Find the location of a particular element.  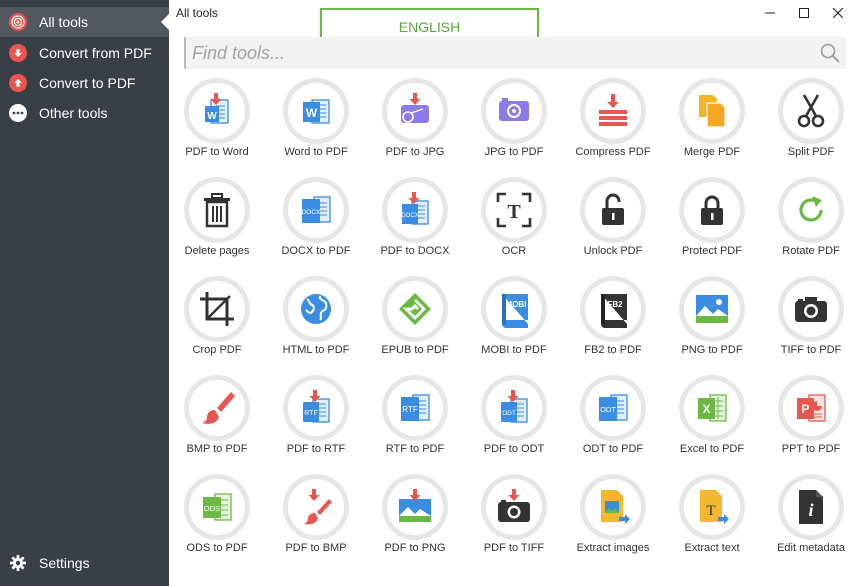

tool-pdf-to-png: PDF to PNG is located at coordinates (415, 520).